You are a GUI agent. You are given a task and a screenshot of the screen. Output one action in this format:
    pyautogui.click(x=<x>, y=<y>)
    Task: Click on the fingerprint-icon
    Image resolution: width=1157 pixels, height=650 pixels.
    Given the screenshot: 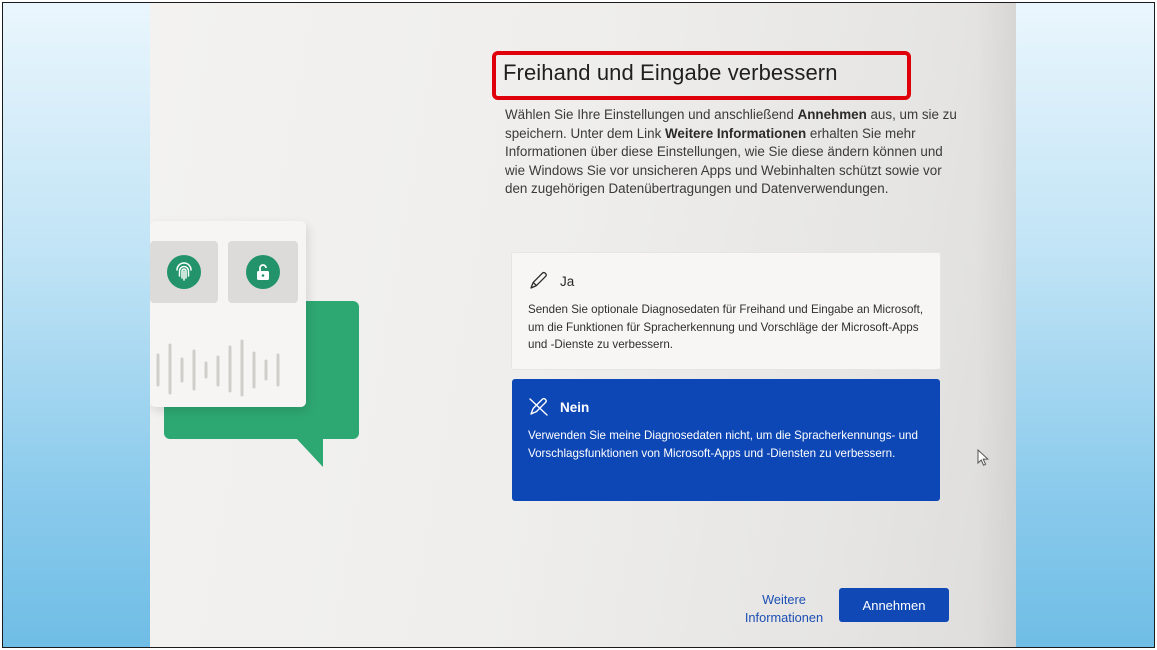 What is the action you would take?
    pyautogui.click(x=184, y=272)
    